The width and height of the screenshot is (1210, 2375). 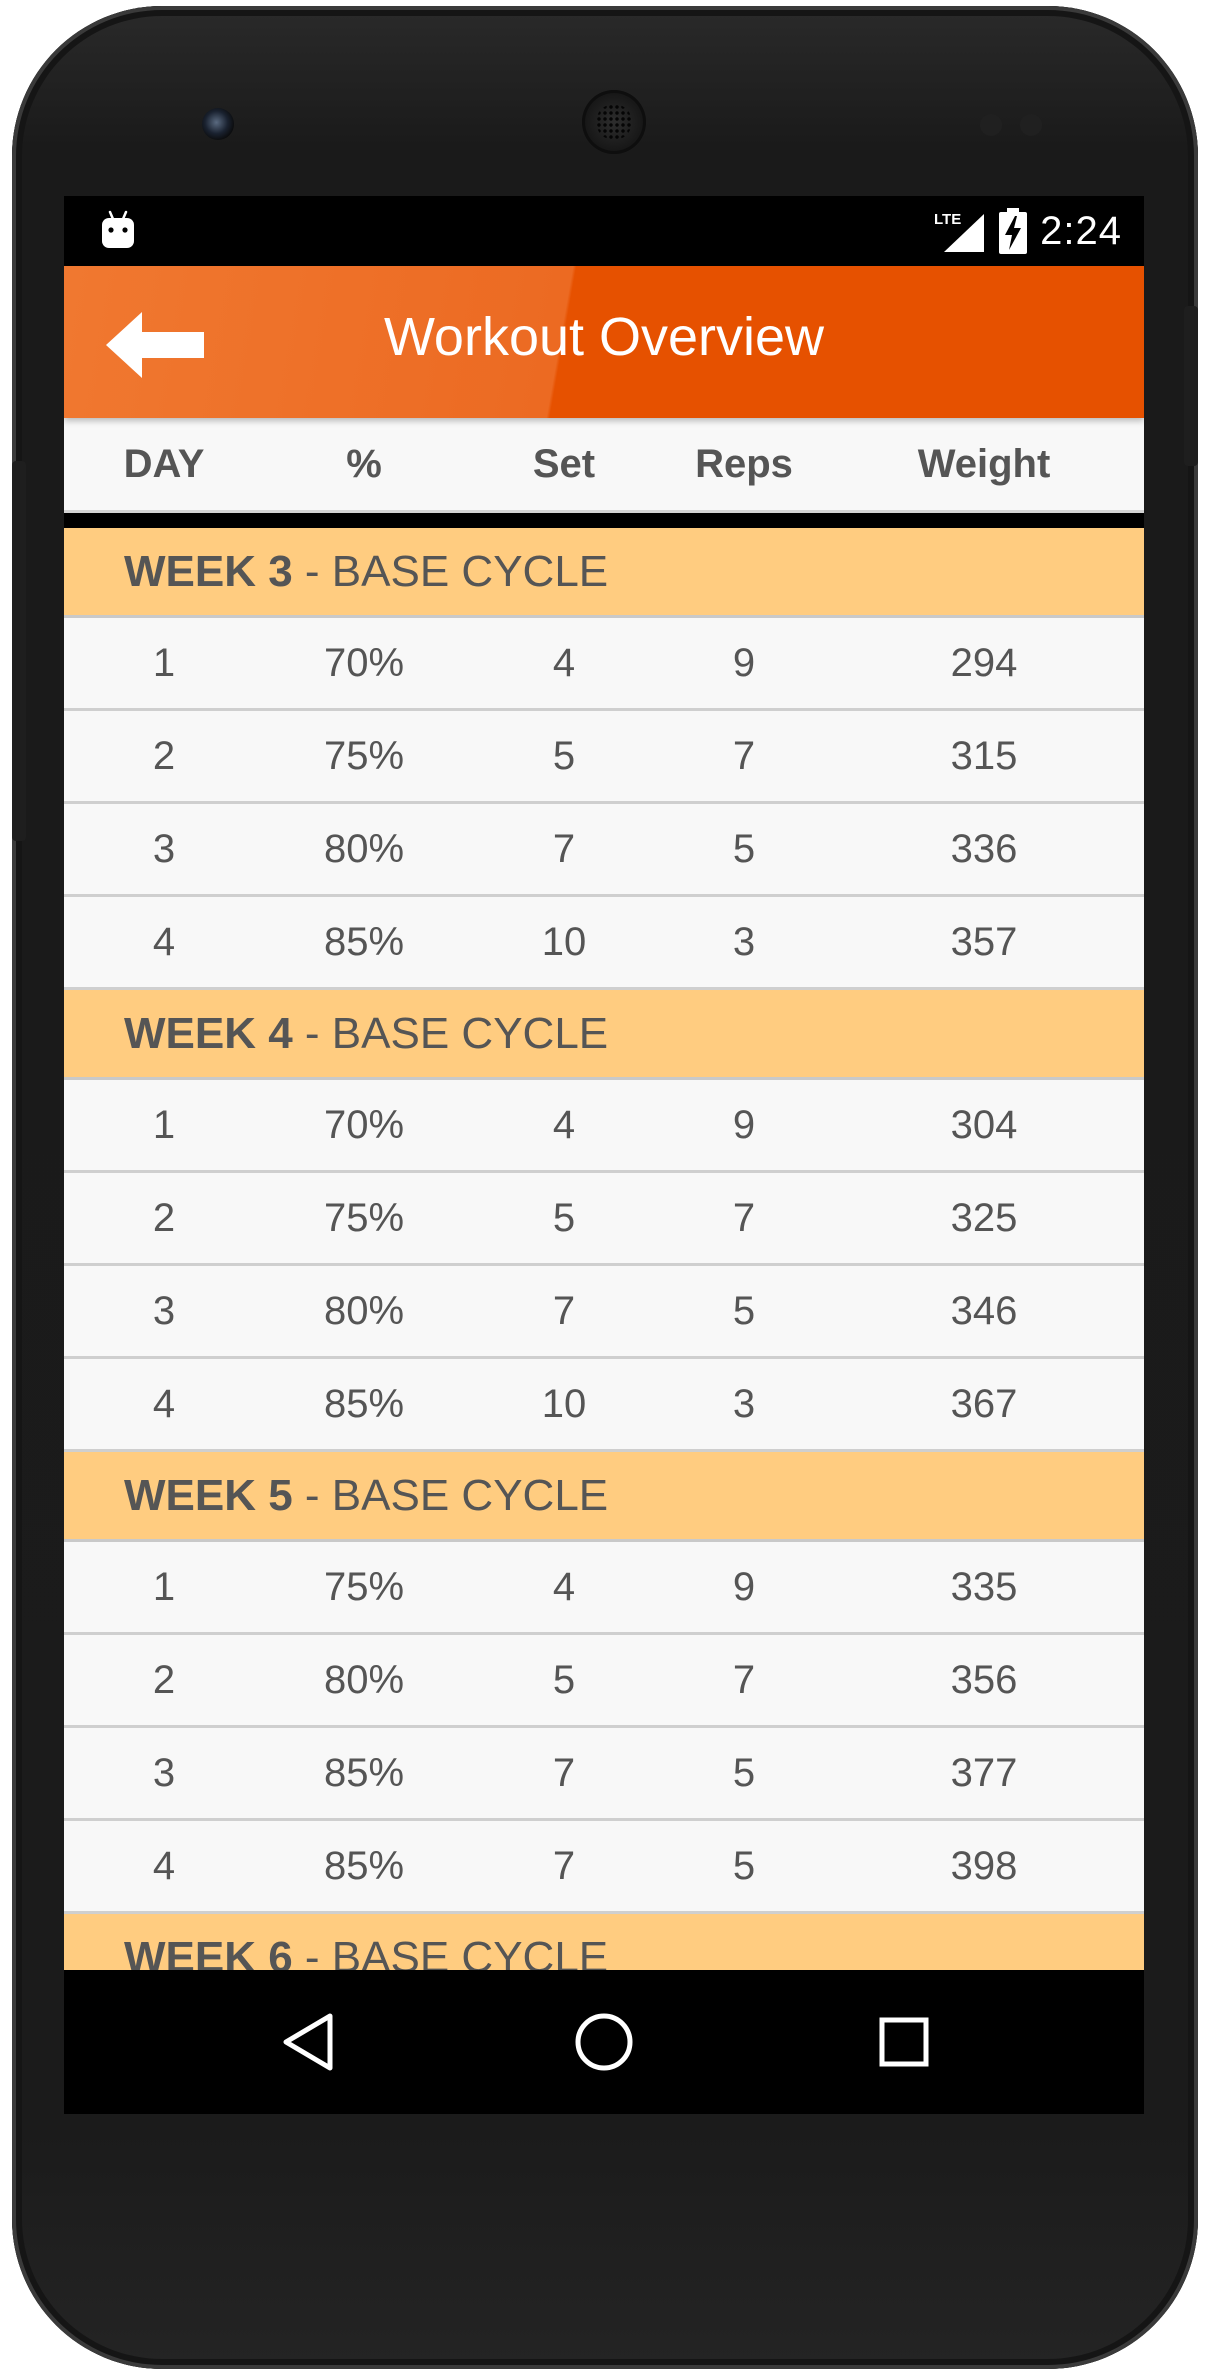 I want to click on proximity-sensor, so click(x=991, y=125).